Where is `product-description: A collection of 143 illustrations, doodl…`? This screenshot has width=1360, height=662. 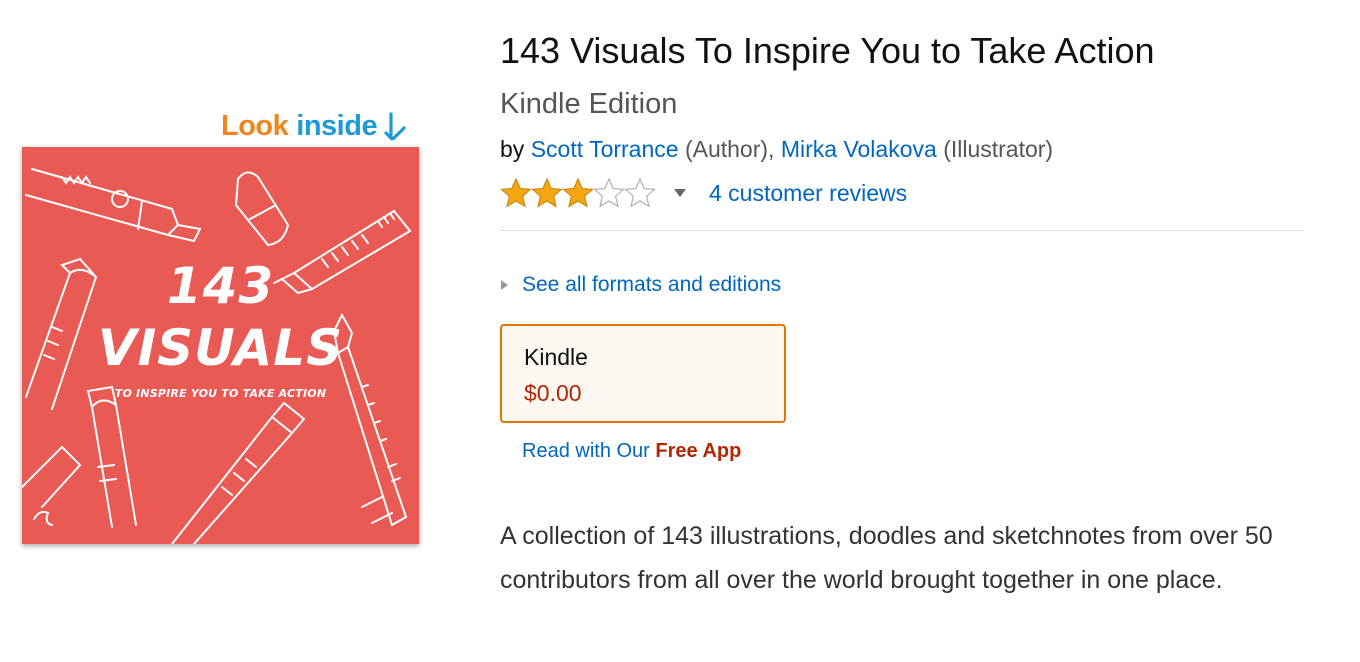
product-description: A collection of 143 illustrations, doodl… is located at coordinates (886, 558).